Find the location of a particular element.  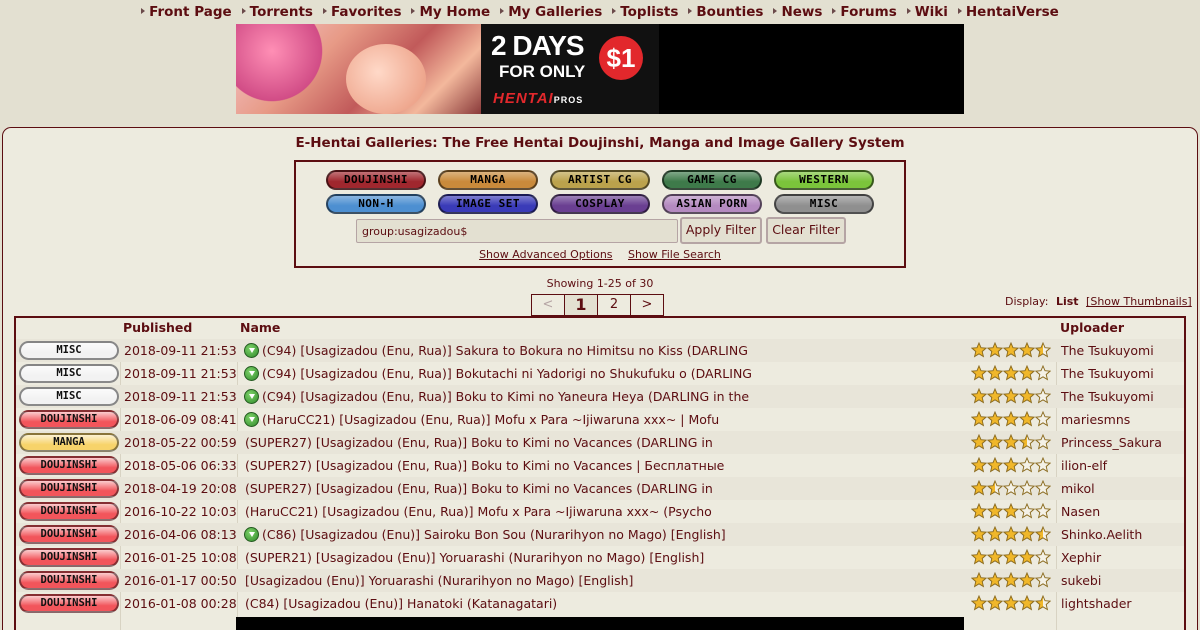

category-non-h: NON-H is located at coordinates (376, 204).